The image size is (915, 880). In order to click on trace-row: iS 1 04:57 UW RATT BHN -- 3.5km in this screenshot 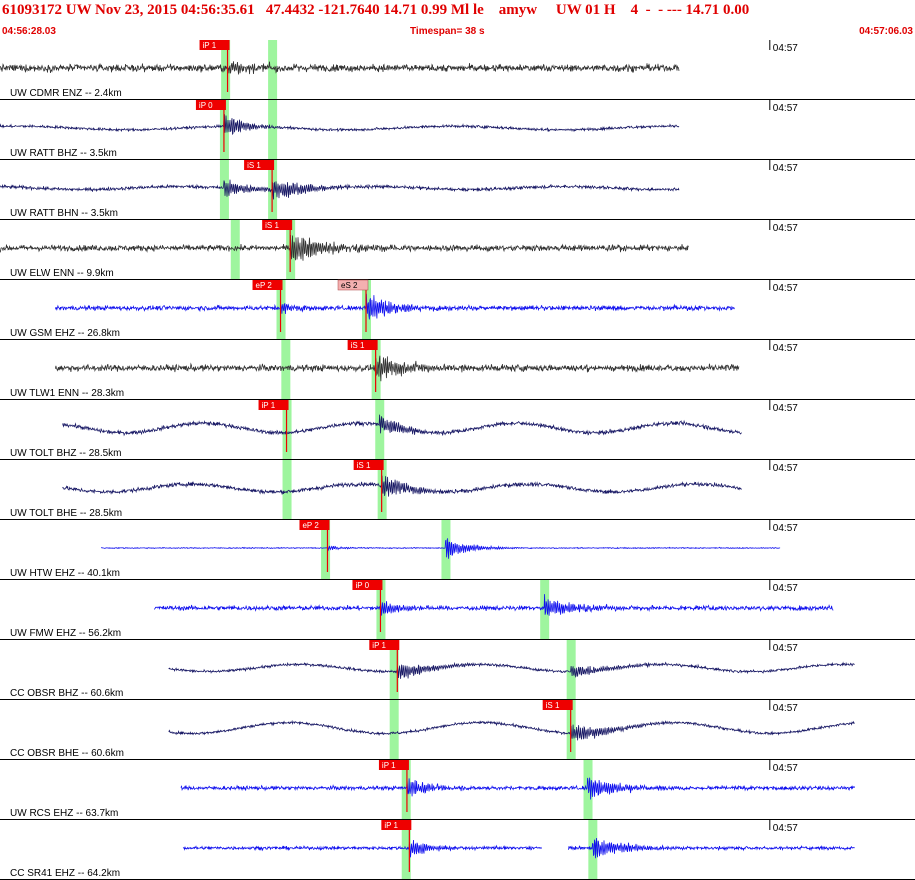, I will do `click(457, 190)`.